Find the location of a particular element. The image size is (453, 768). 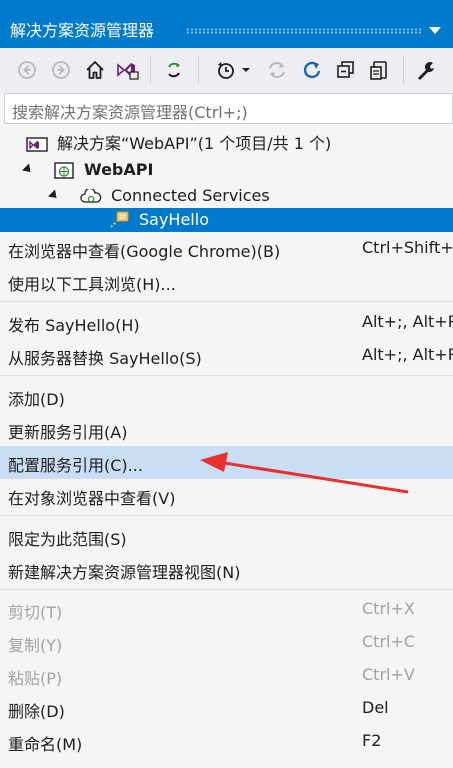

menu-item-cut: 剪切(T) Ctrl+X is located at coordinates (226, 609).